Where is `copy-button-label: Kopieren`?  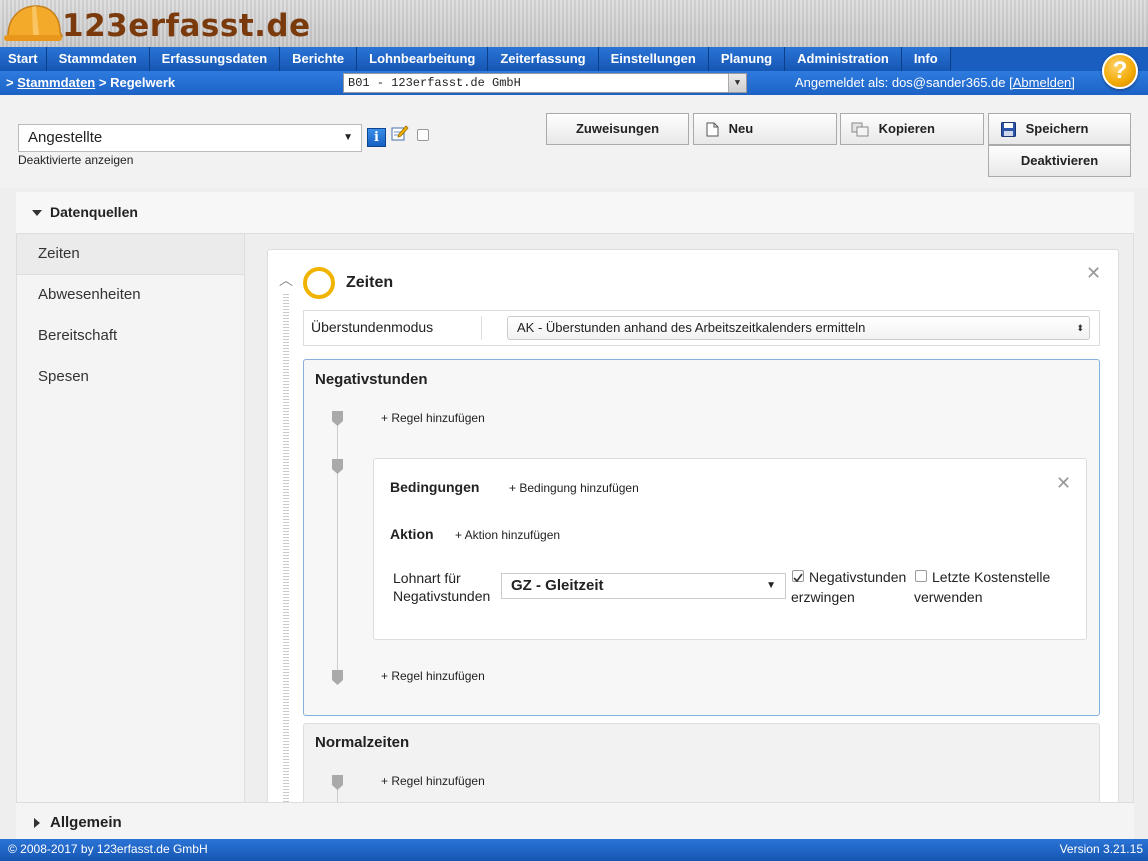
copy-button-label: Kopieren is located at coordinates (906, 128).